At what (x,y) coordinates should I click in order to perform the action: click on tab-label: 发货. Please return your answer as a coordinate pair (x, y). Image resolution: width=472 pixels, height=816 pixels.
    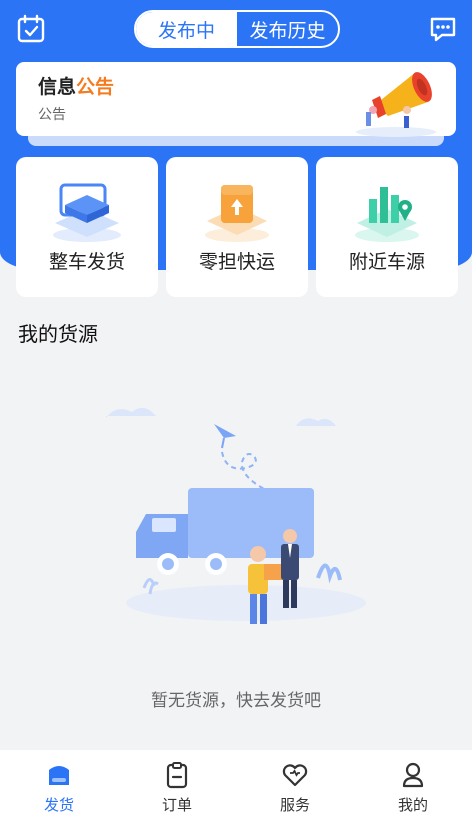
    Looking at the image, I should click on (58, 805).